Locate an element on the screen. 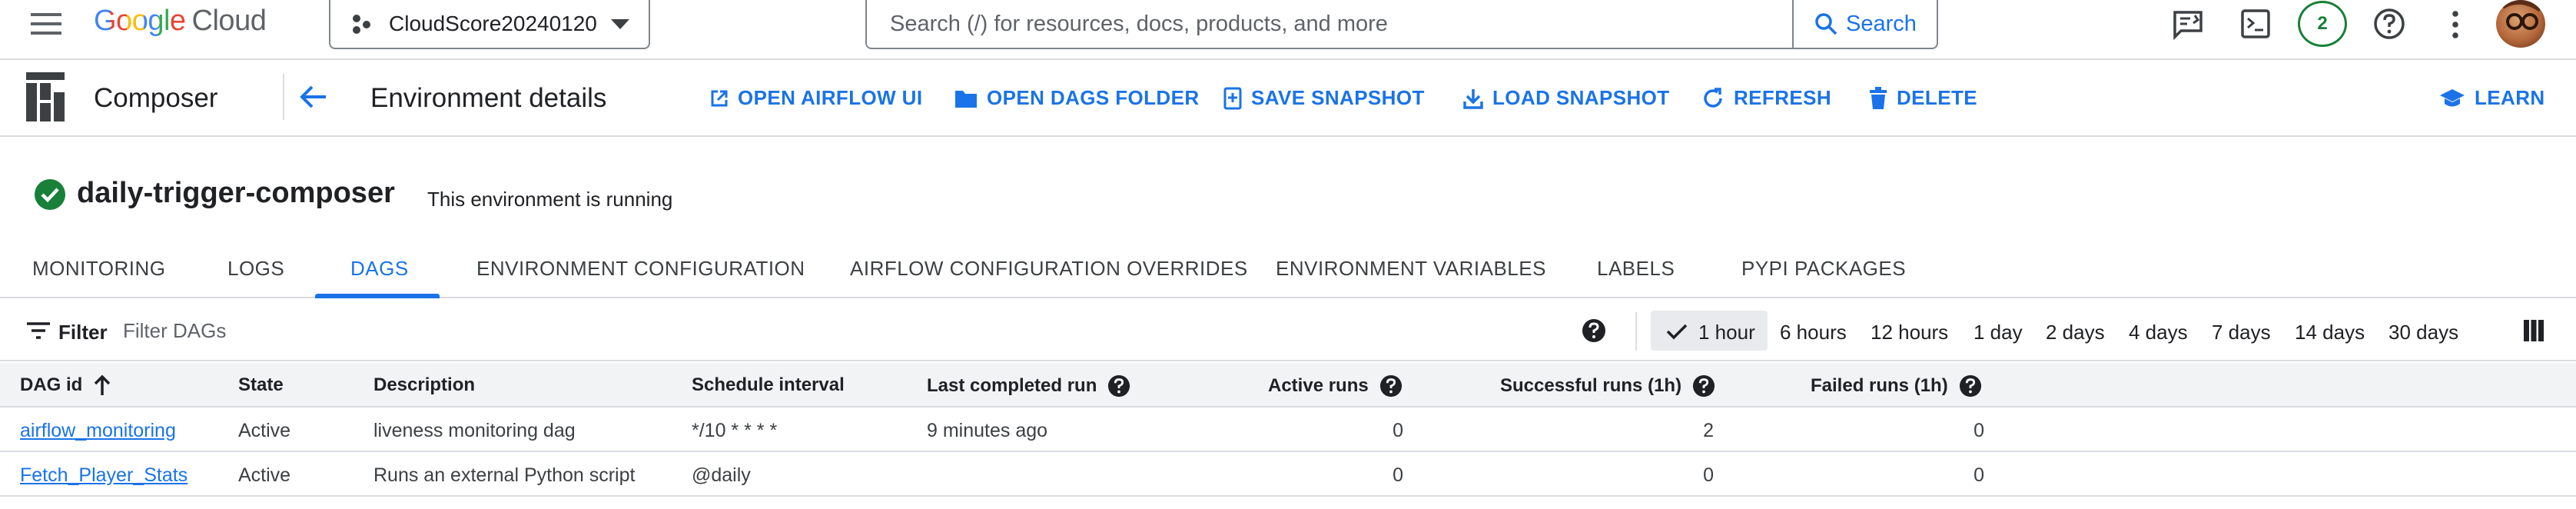 The width and height of the screenshot is (2576, 509). save-snapshot-button: SAVE SNAPSHOT is located at coordinates (1324, 98).